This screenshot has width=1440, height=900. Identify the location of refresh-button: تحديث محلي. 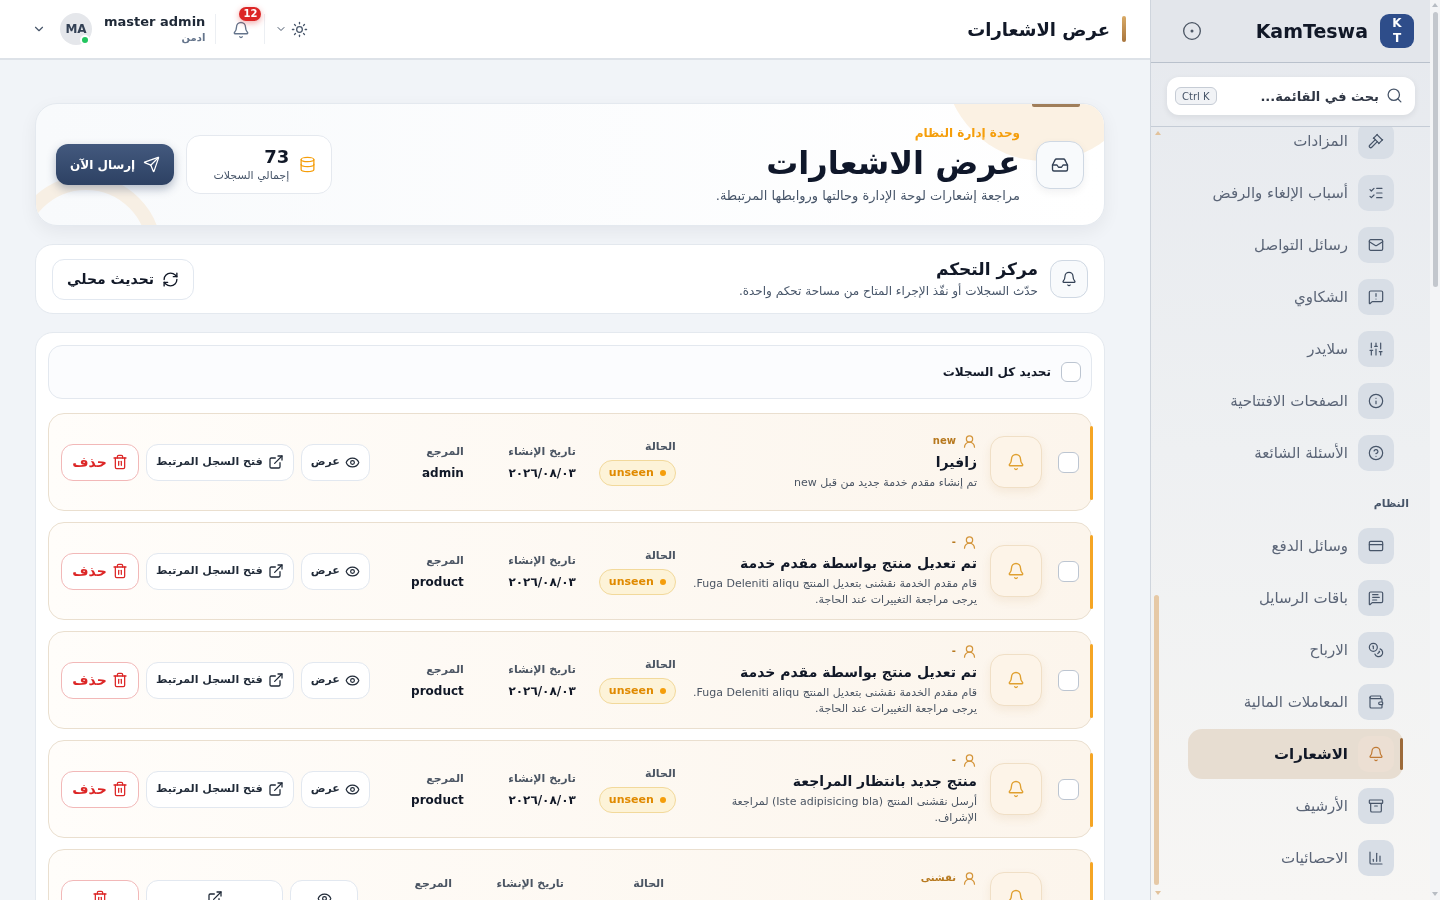
(123, 279).